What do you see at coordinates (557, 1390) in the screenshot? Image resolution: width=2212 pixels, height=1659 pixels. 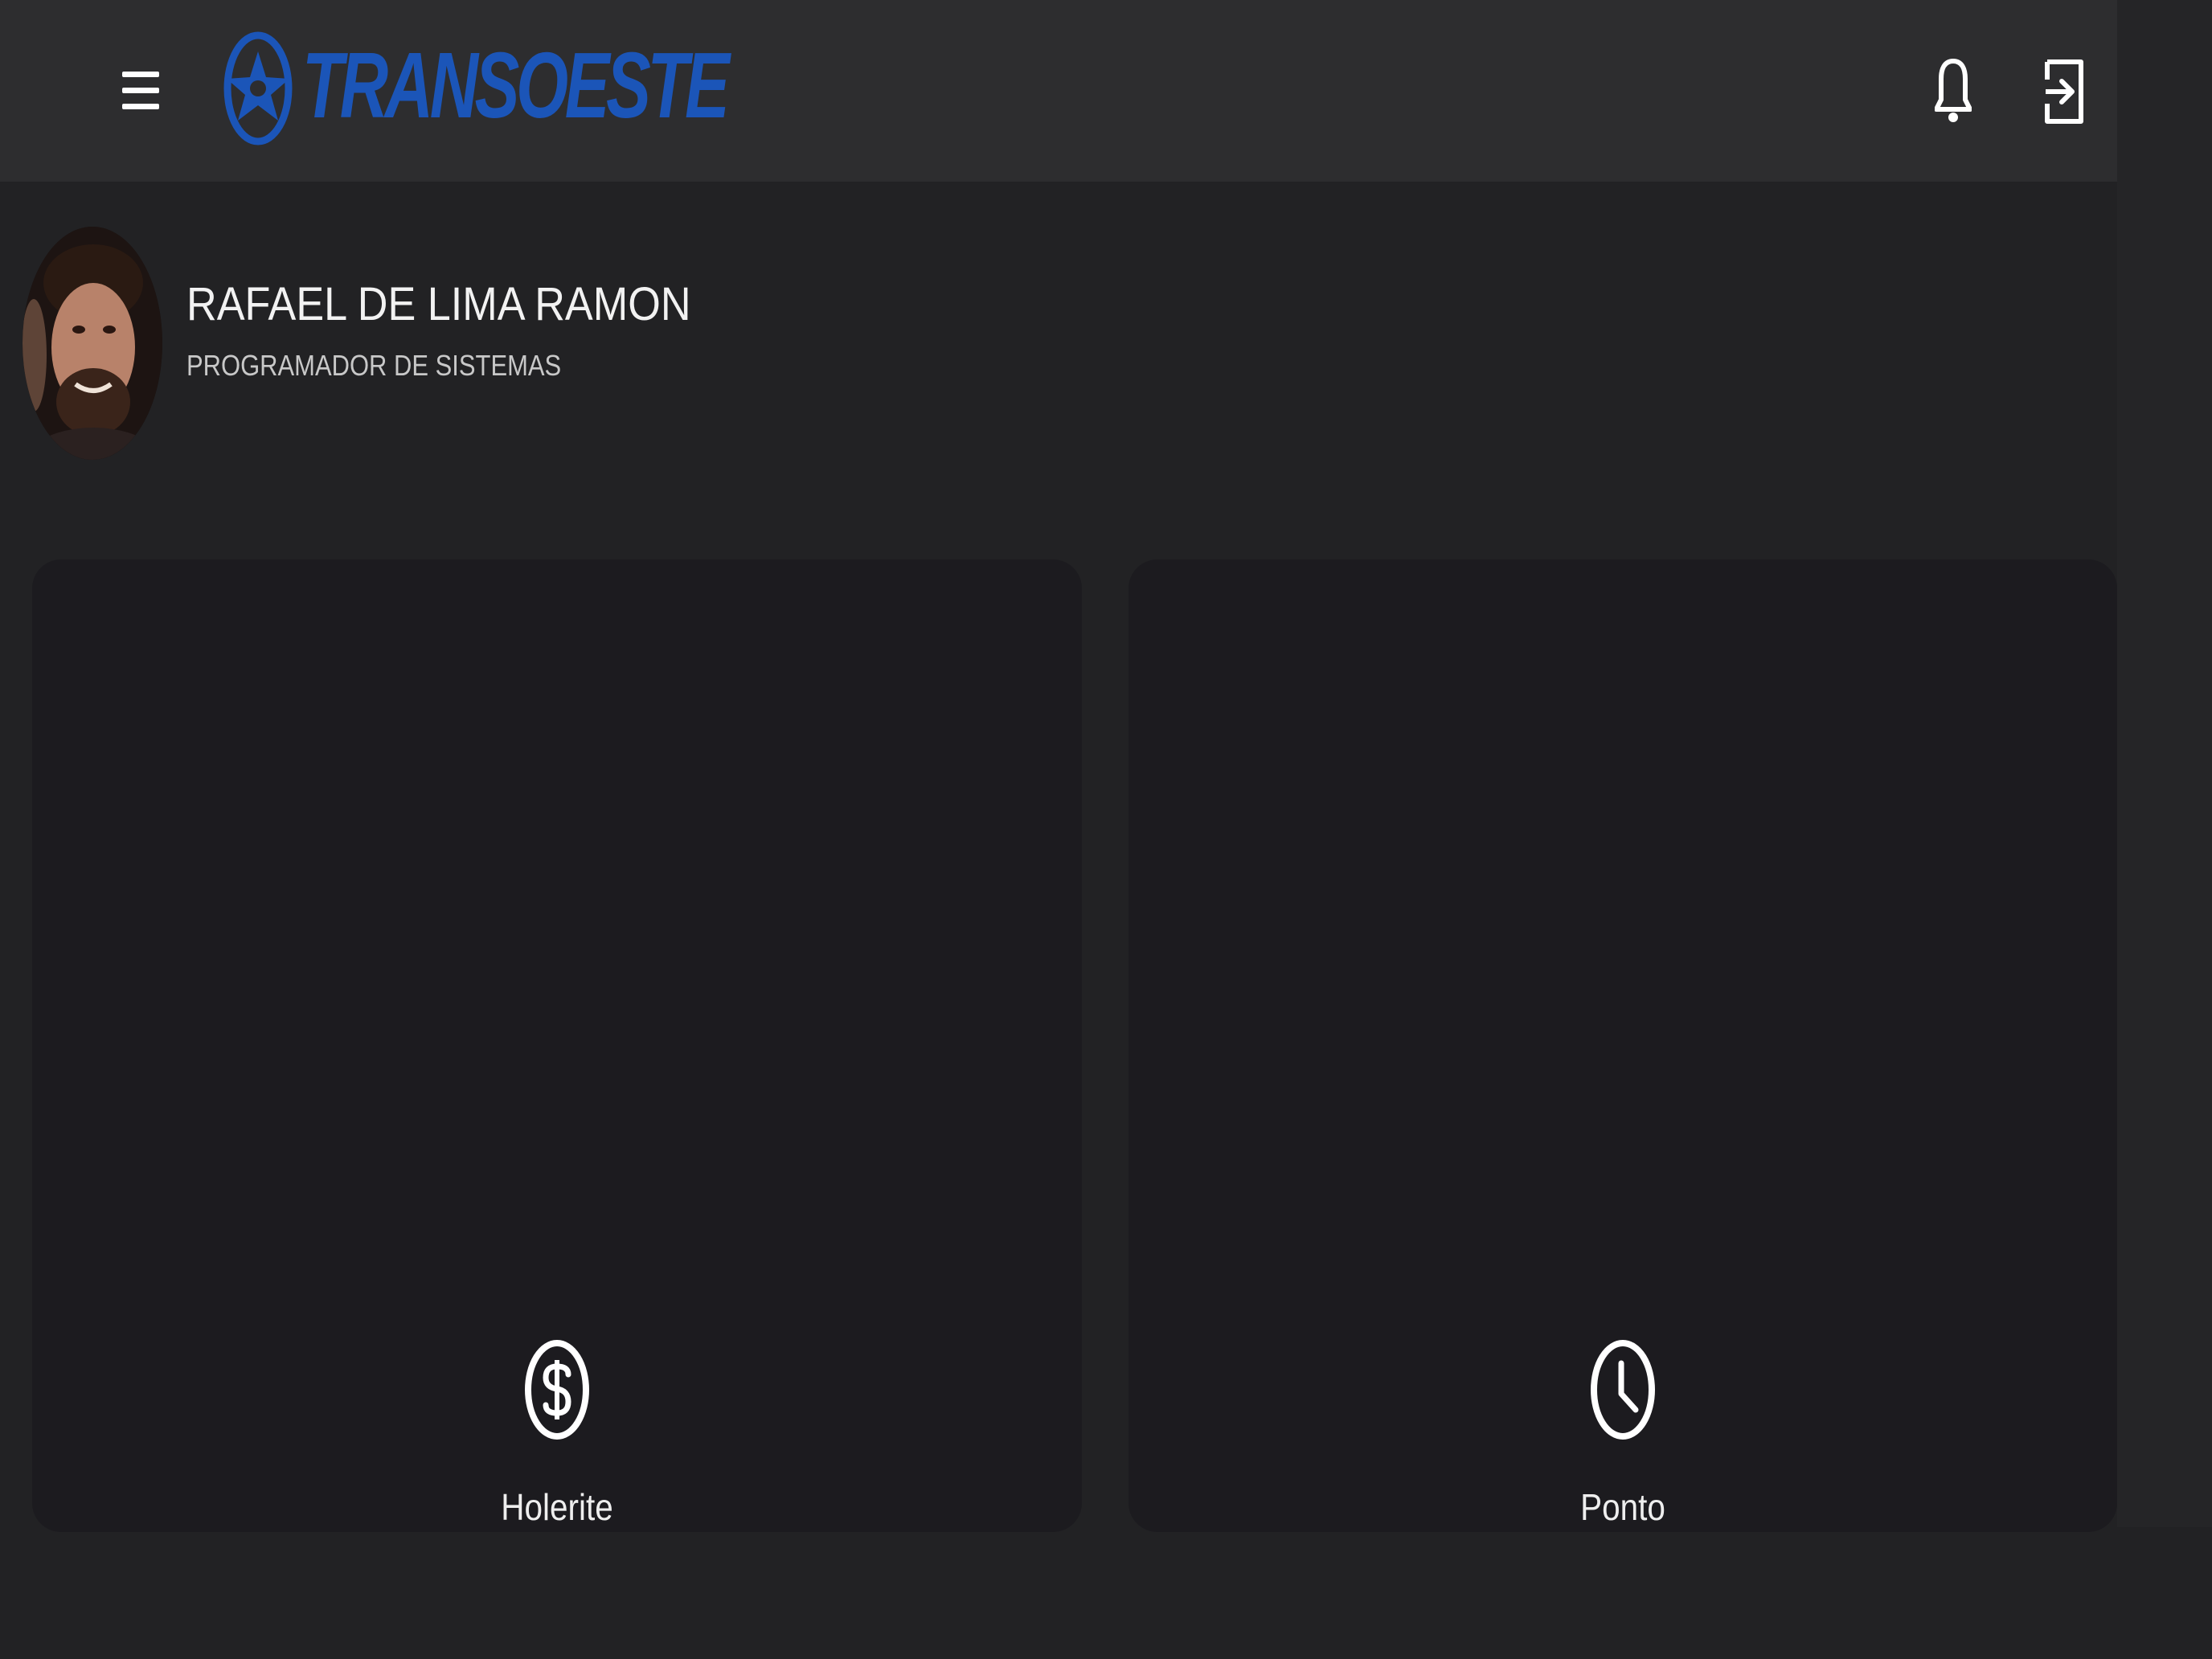 I see `dollar-circle-icon` at bounding box center [557, 1390].